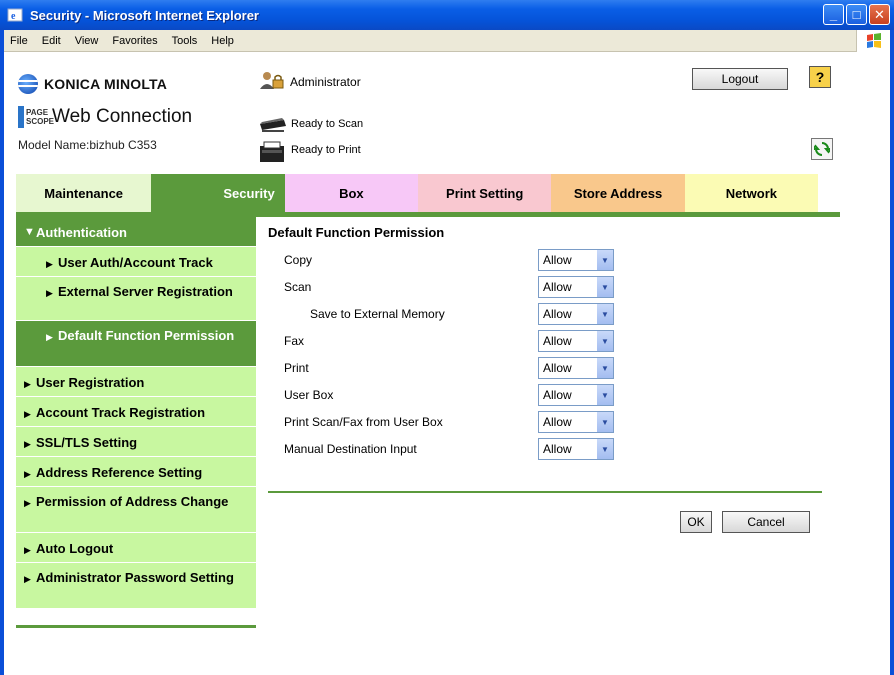 The width and height of the screenshot is (894, 675). Describe the element at coordinates (40, 121) in the screenshot. I see `pagescope-badge-line2: SCOPE` at that location.